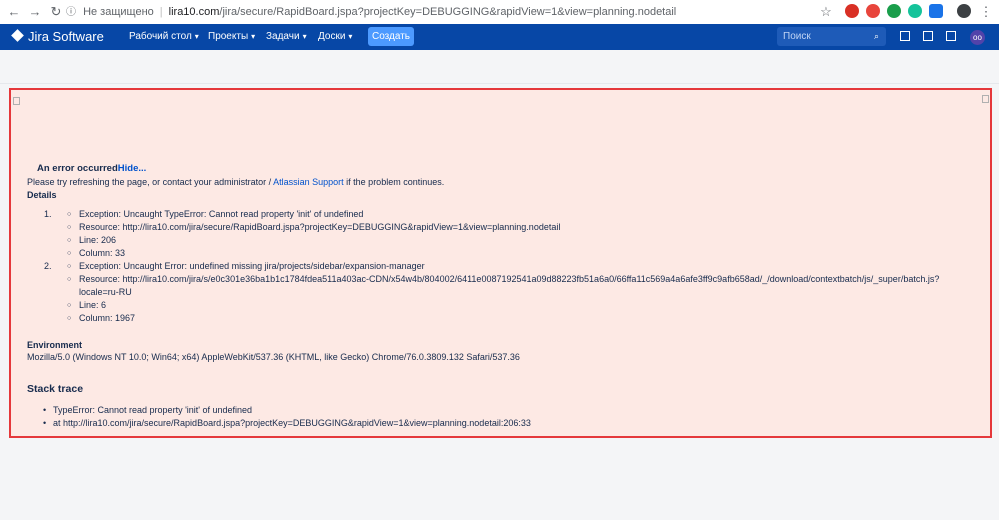 This screenshot has width=999, height=520. I want to click on nav-boards: Доски ▾, so click(335, 37).